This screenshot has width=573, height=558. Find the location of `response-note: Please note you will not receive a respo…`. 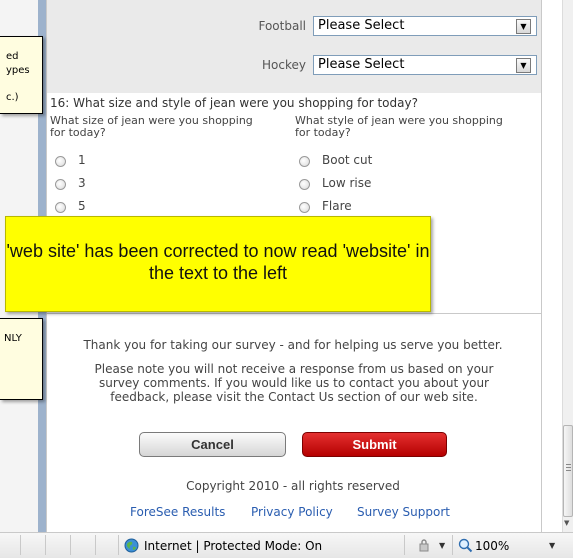

response-note: Please note you will not receive a respo… is located at coordinates (294, 383).